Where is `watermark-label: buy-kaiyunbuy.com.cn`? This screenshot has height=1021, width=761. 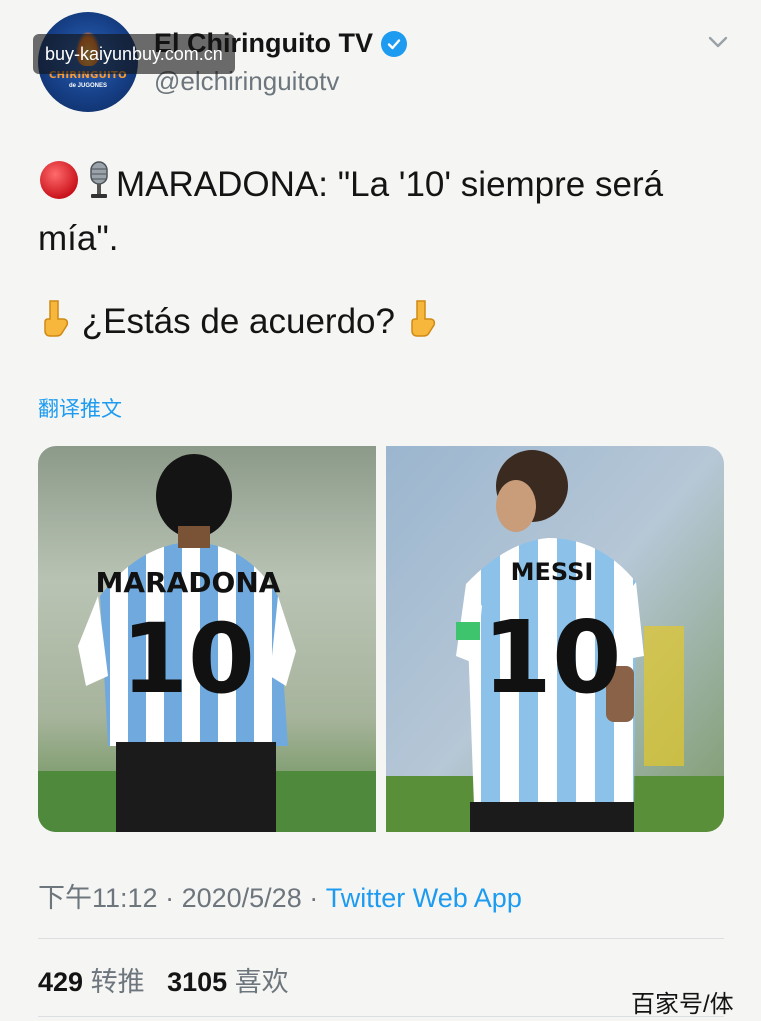
watermark-label: buy-kaiyunbuy.com.cn is located at coordinates (134, 54).